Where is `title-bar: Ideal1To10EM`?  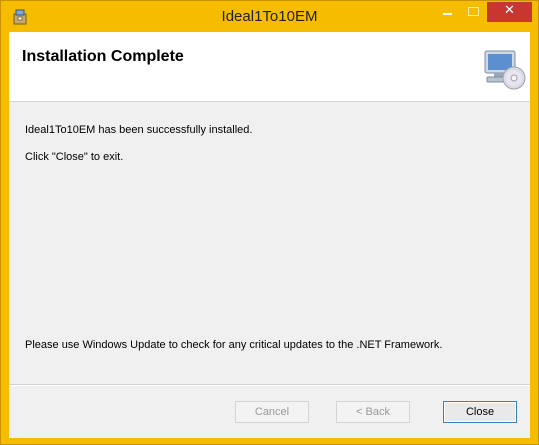 title-bar: Ideal1To10EM is located at coordinates (269, 16).